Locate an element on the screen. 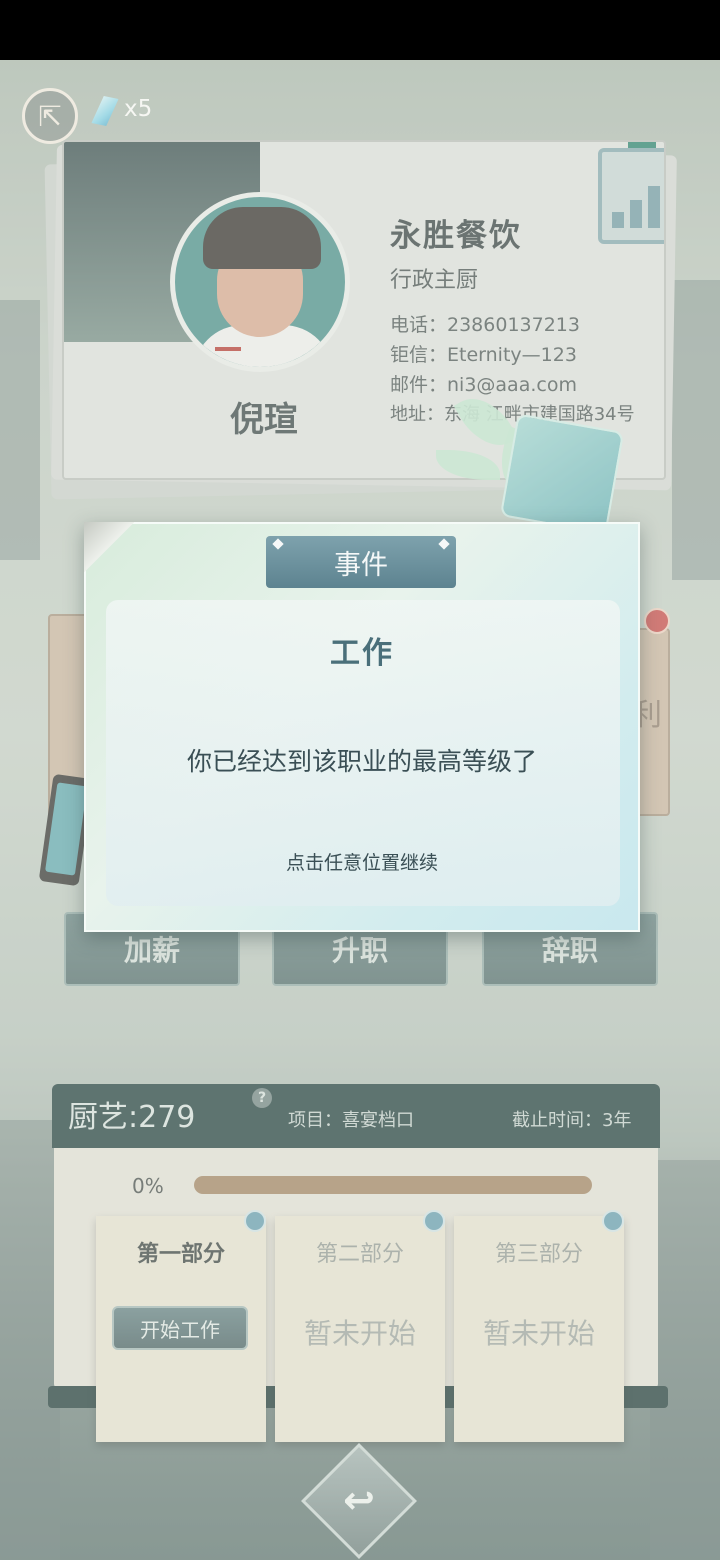  dialog-message: 你已经达到该职业的最高等级了 is located at coordinates (361, 761).